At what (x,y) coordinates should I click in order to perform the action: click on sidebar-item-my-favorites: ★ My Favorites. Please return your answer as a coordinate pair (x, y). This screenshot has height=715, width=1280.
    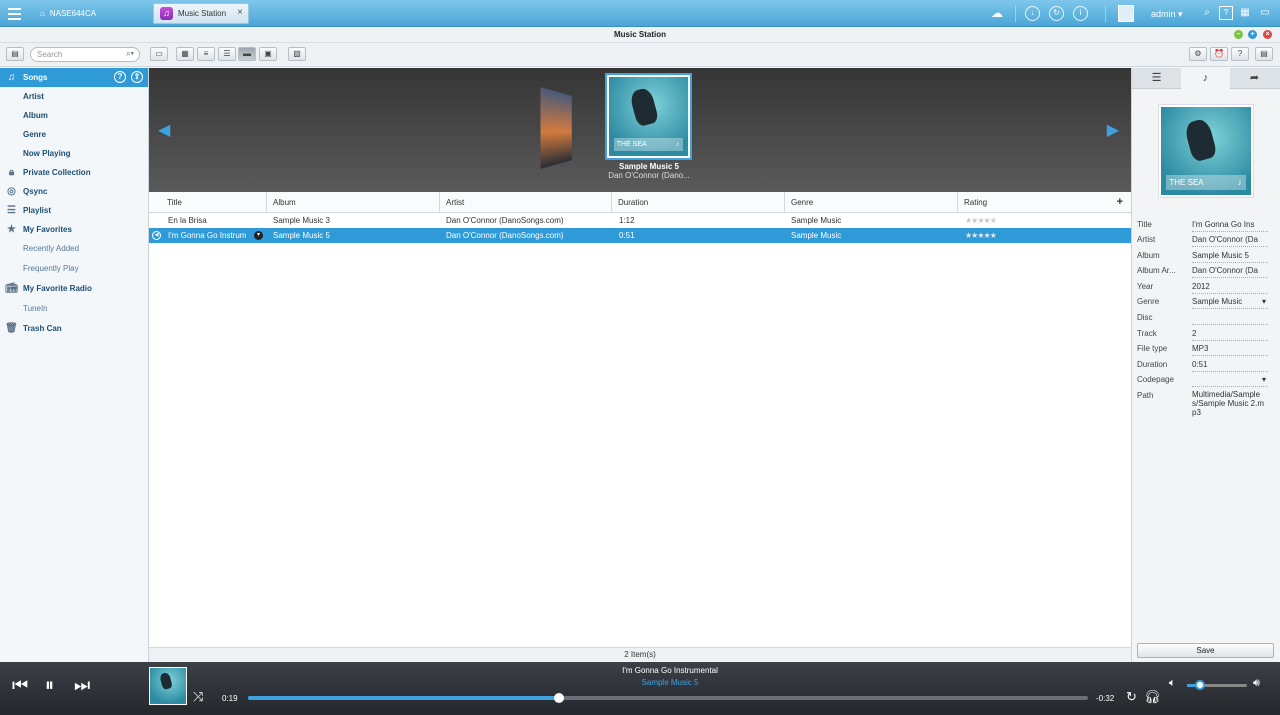
    Looking at the image, I should click on (74, 229).